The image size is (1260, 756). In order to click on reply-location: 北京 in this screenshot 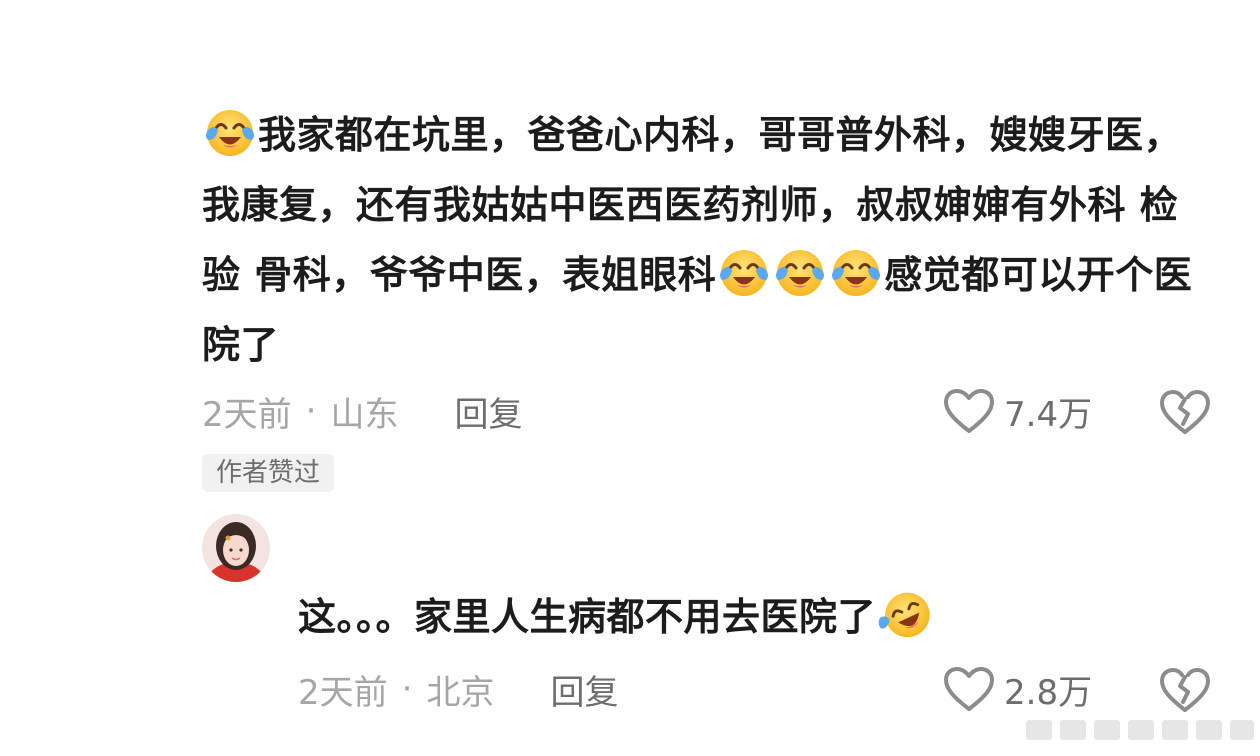, I will do `click(460, 692)`.